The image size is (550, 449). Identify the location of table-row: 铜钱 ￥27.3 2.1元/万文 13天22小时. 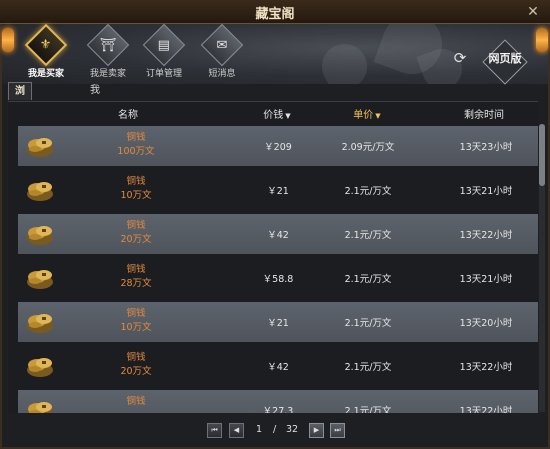
(278, 401).